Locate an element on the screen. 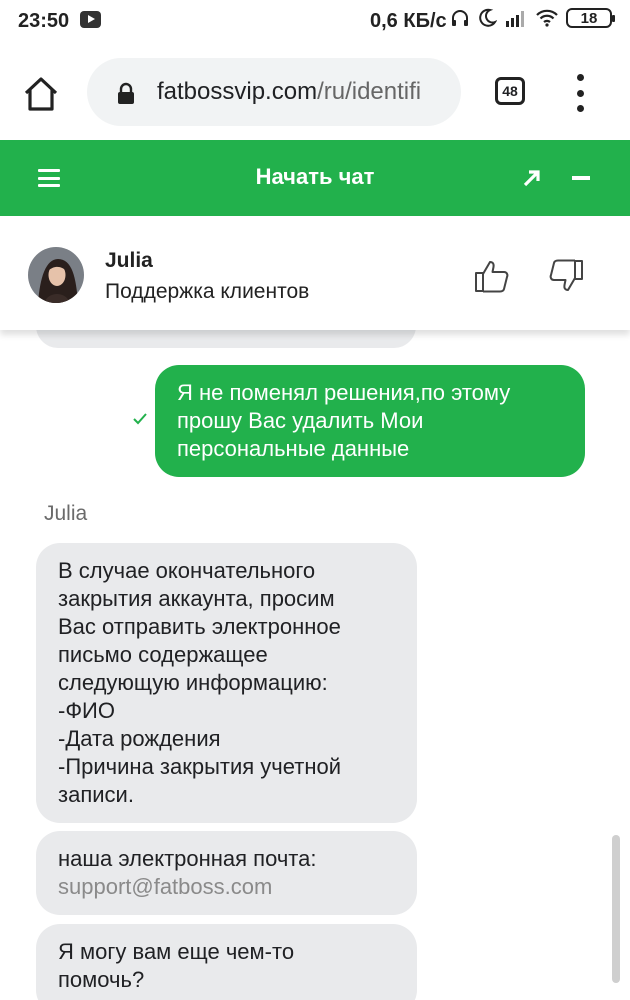 The width and height of the screenshot is (630, 1000). thumbs-up-icon is located at coordinates (492, 276).